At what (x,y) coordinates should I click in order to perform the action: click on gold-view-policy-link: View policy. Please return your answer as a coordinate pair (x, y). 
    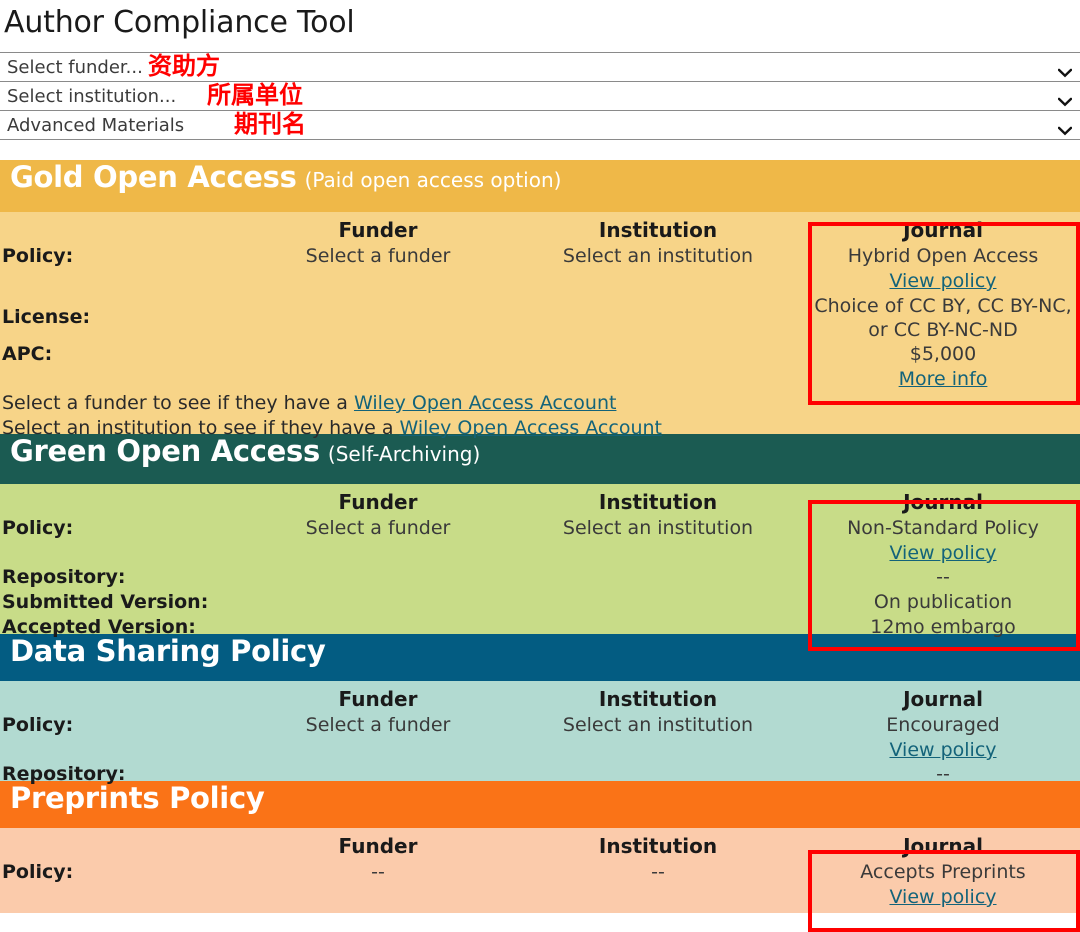
    Looking at the image, I should click on (943, 281).